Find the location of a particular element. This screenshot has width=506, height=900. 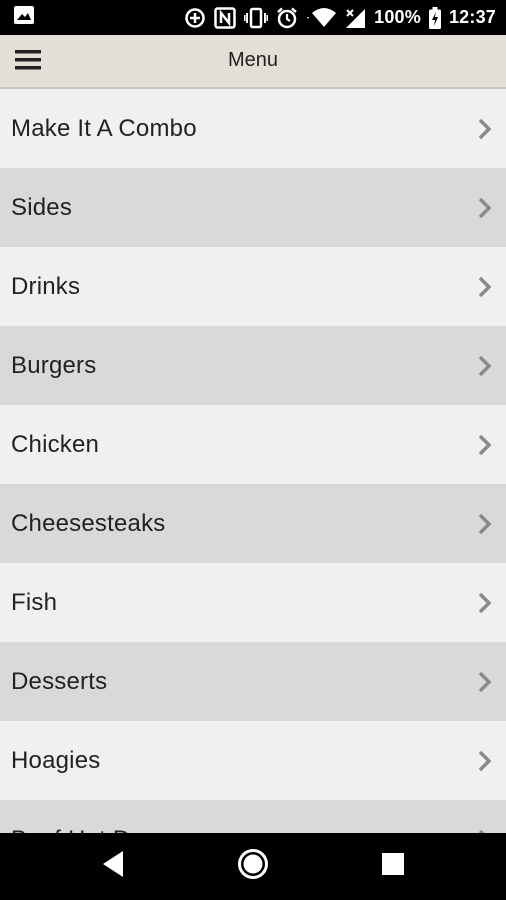

menu-item-label: Cheesesteaks is located at coordinates (88, 523).